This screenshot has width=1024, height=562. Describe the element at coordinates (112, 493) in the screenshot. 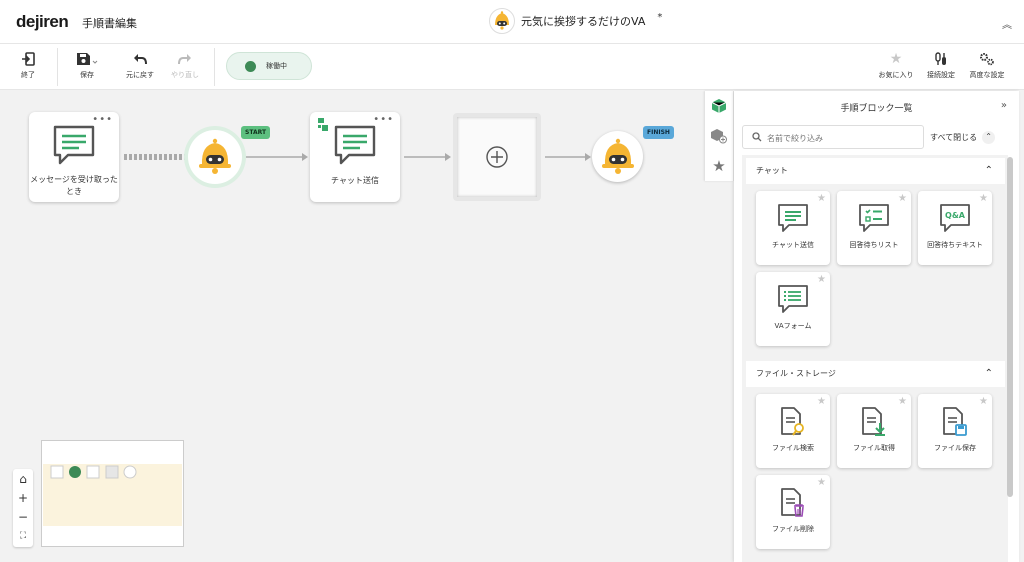

I see `minimap` at that location.